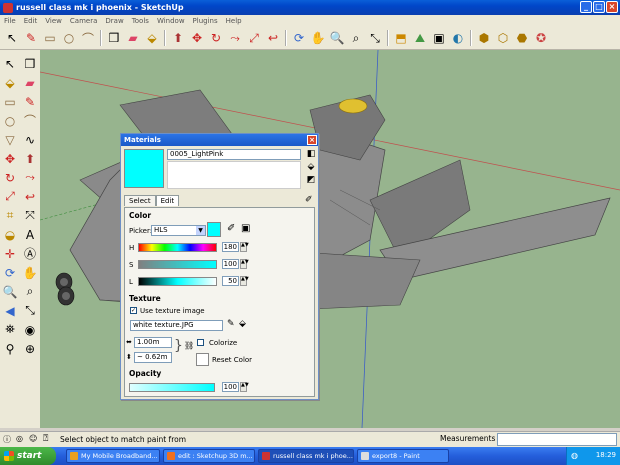 This screenshot has height=465, width=620. I want to click on create-material-icon: ⬙, so click(311, 167).